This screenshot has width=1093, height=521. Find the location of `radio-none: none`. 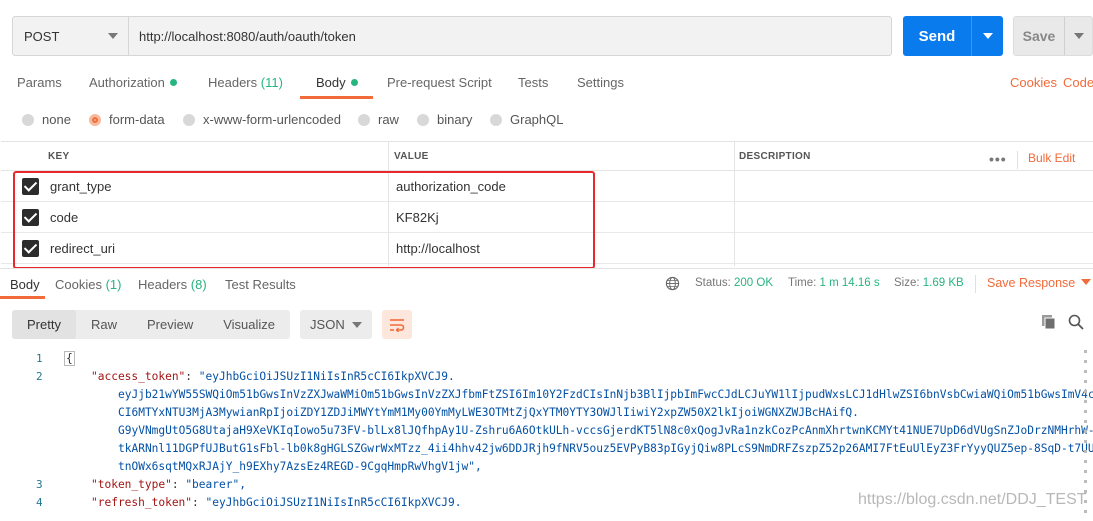

radio-none: none is located at coordinates (46, 119).